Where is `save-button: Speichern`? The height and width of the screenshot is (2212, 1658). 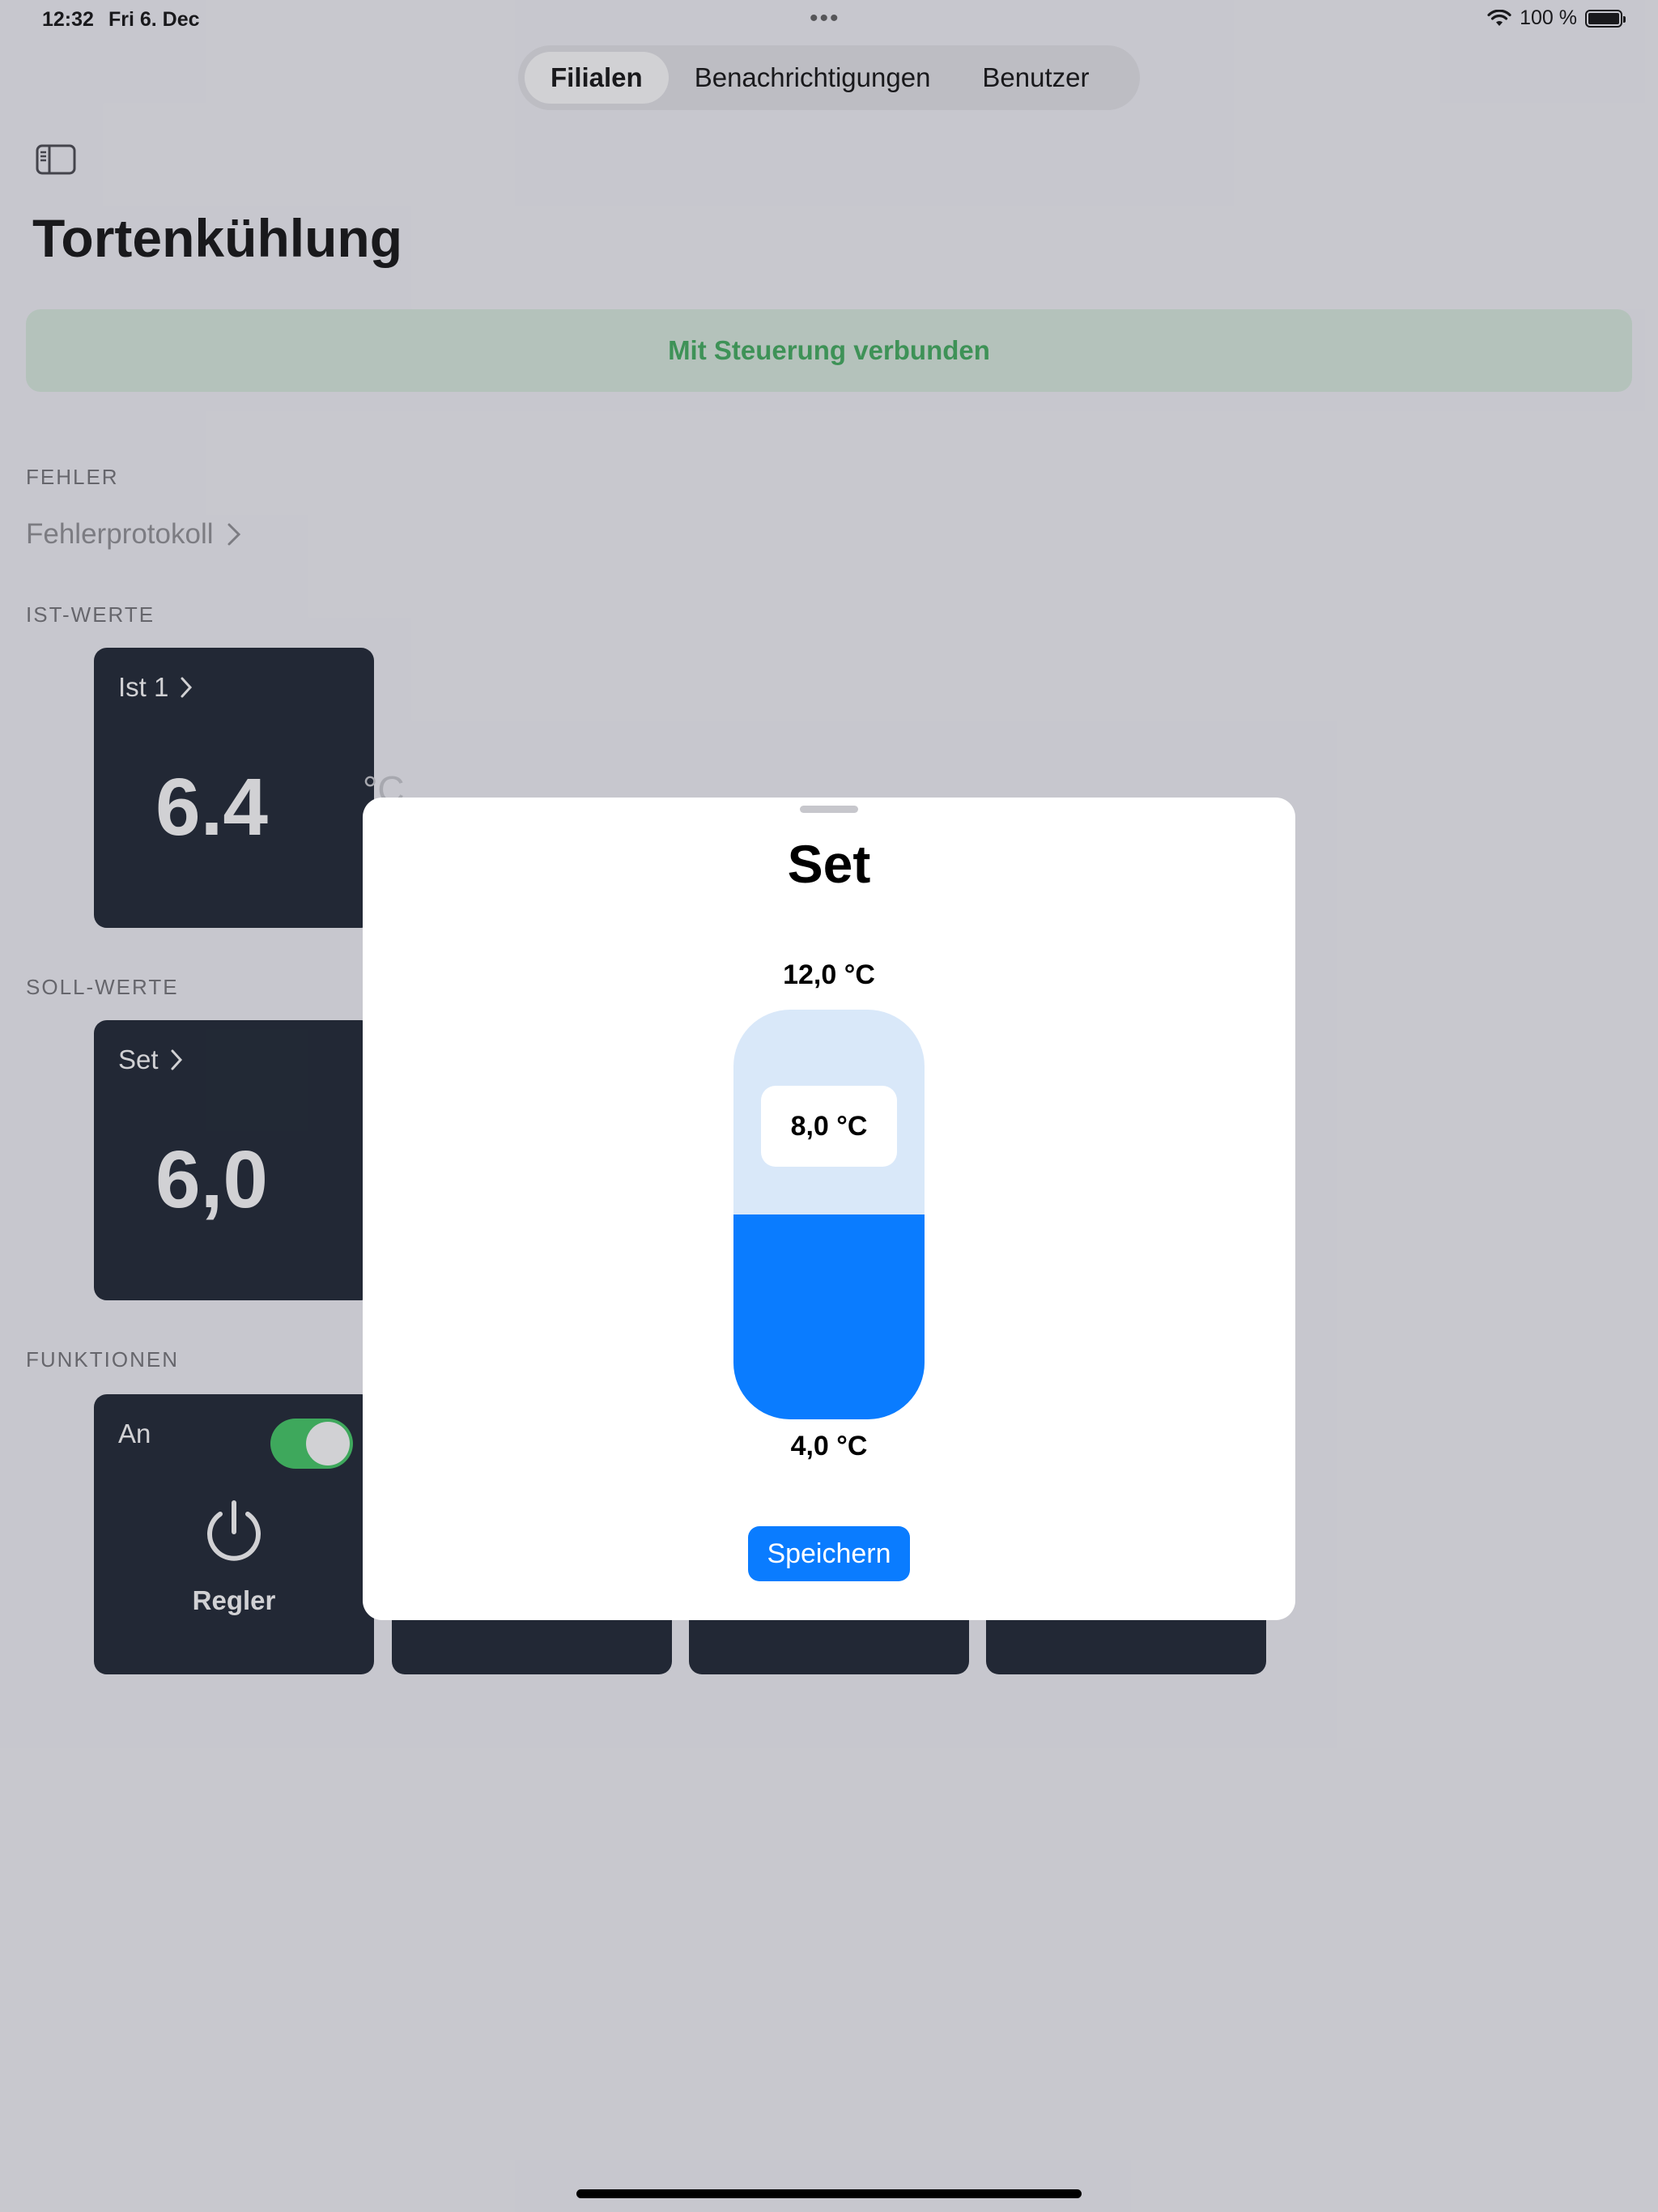
save-button: Speichern is located at coordinates (829, 1554).